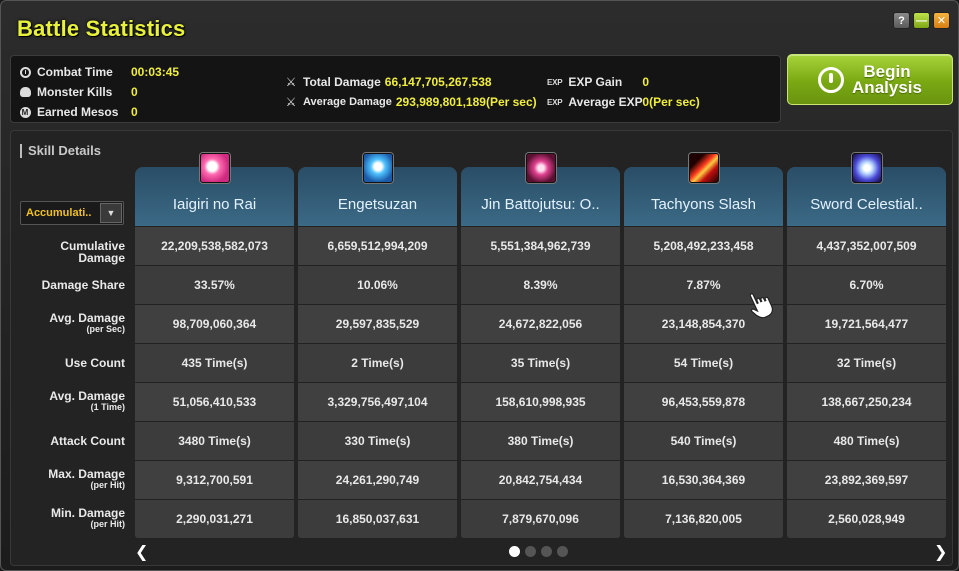 This screenshot has height=571, width=959. Describe the element at coordinates (540, 284) in the screenshot. I see `stat-cell: 8.39%` at that location.